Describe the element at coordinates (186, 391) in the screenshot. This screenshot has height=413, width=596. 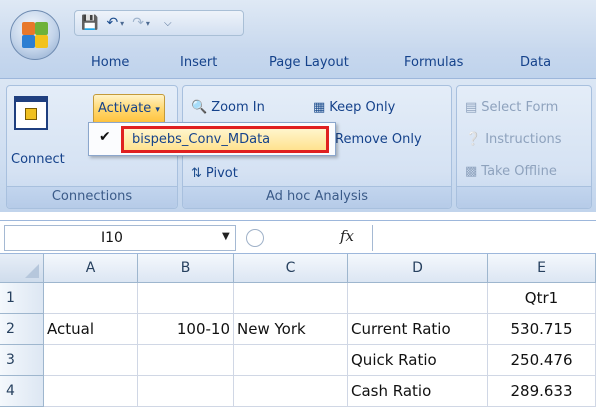
I see `cell-b4` at that location.